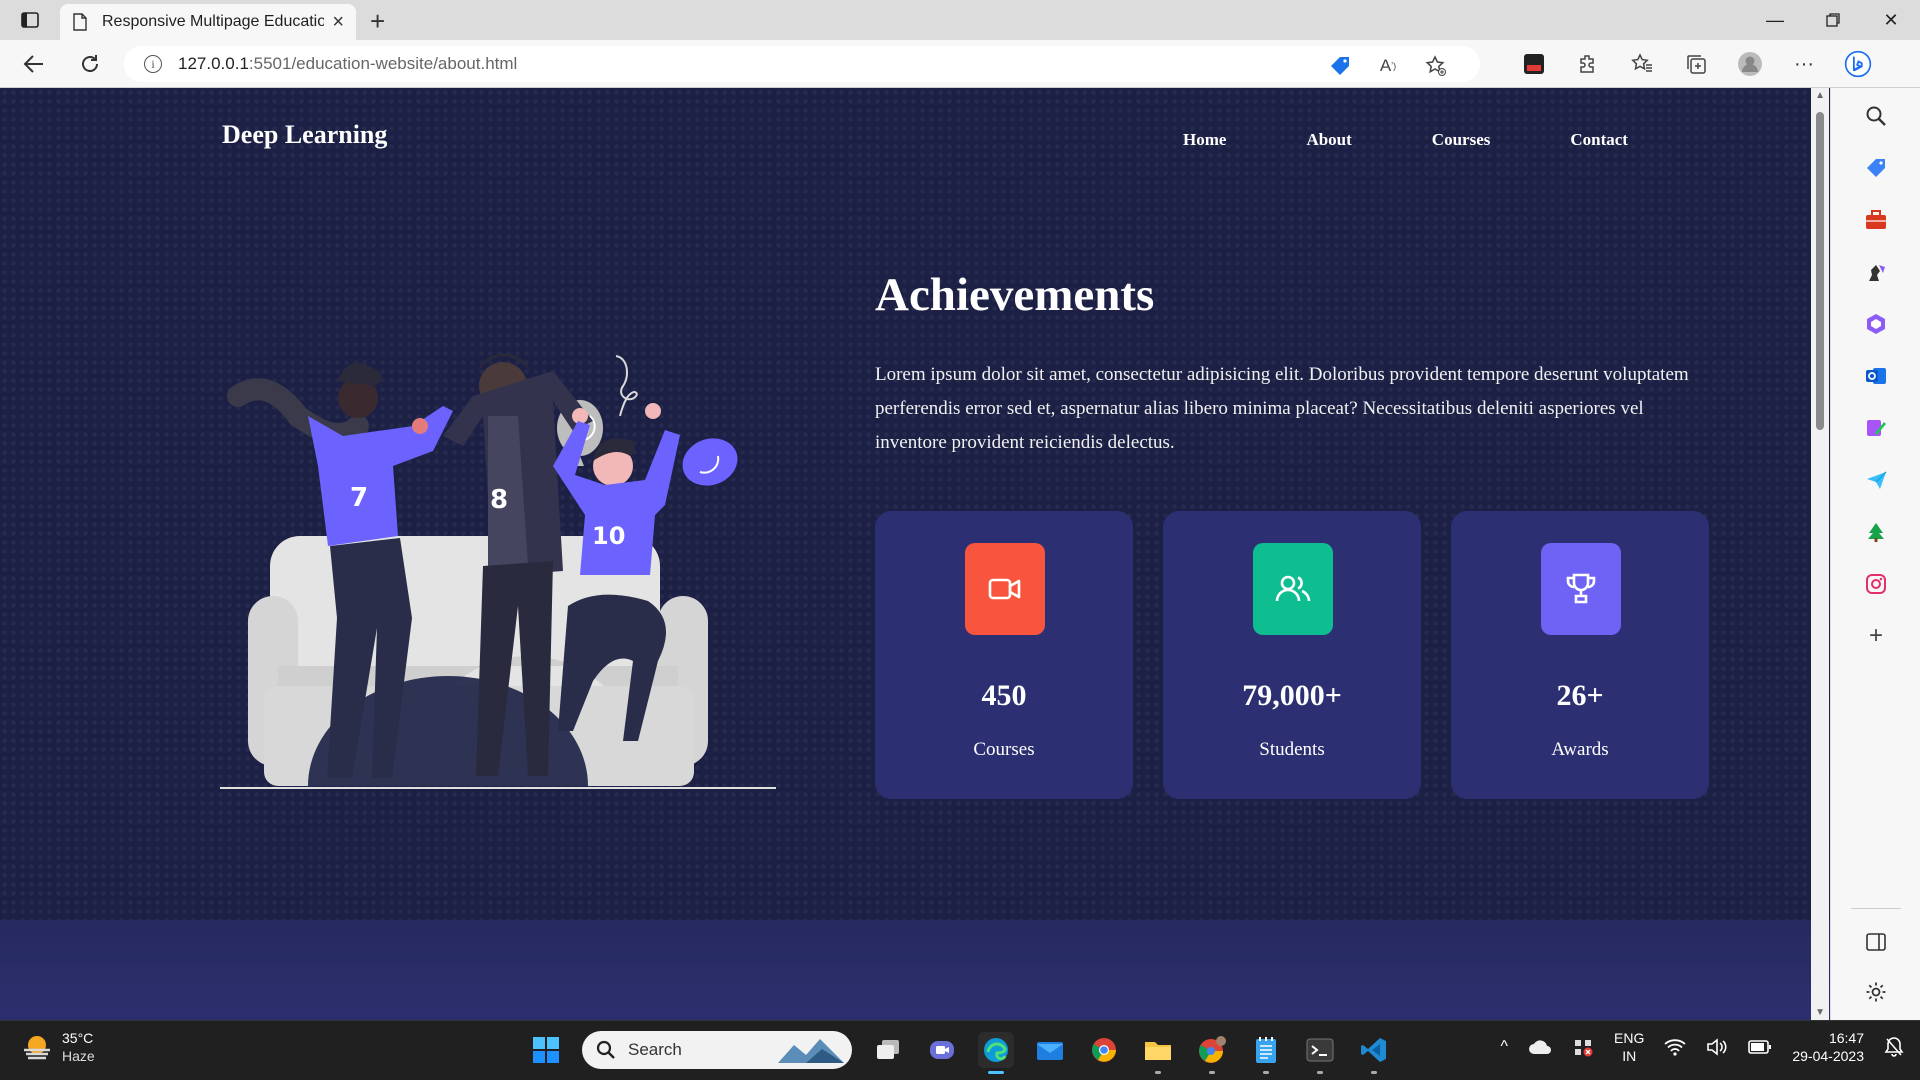  Describe the element at coordinates (1858, 64) in the screenshot. I see `bing-copilot-icon` at that location.